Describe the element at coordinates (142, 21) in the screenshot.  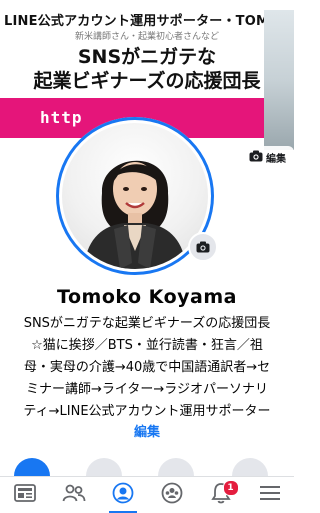
I see `cover-text-line-1: LINE公式アカウント運用サポーター・TOMO` at that location.